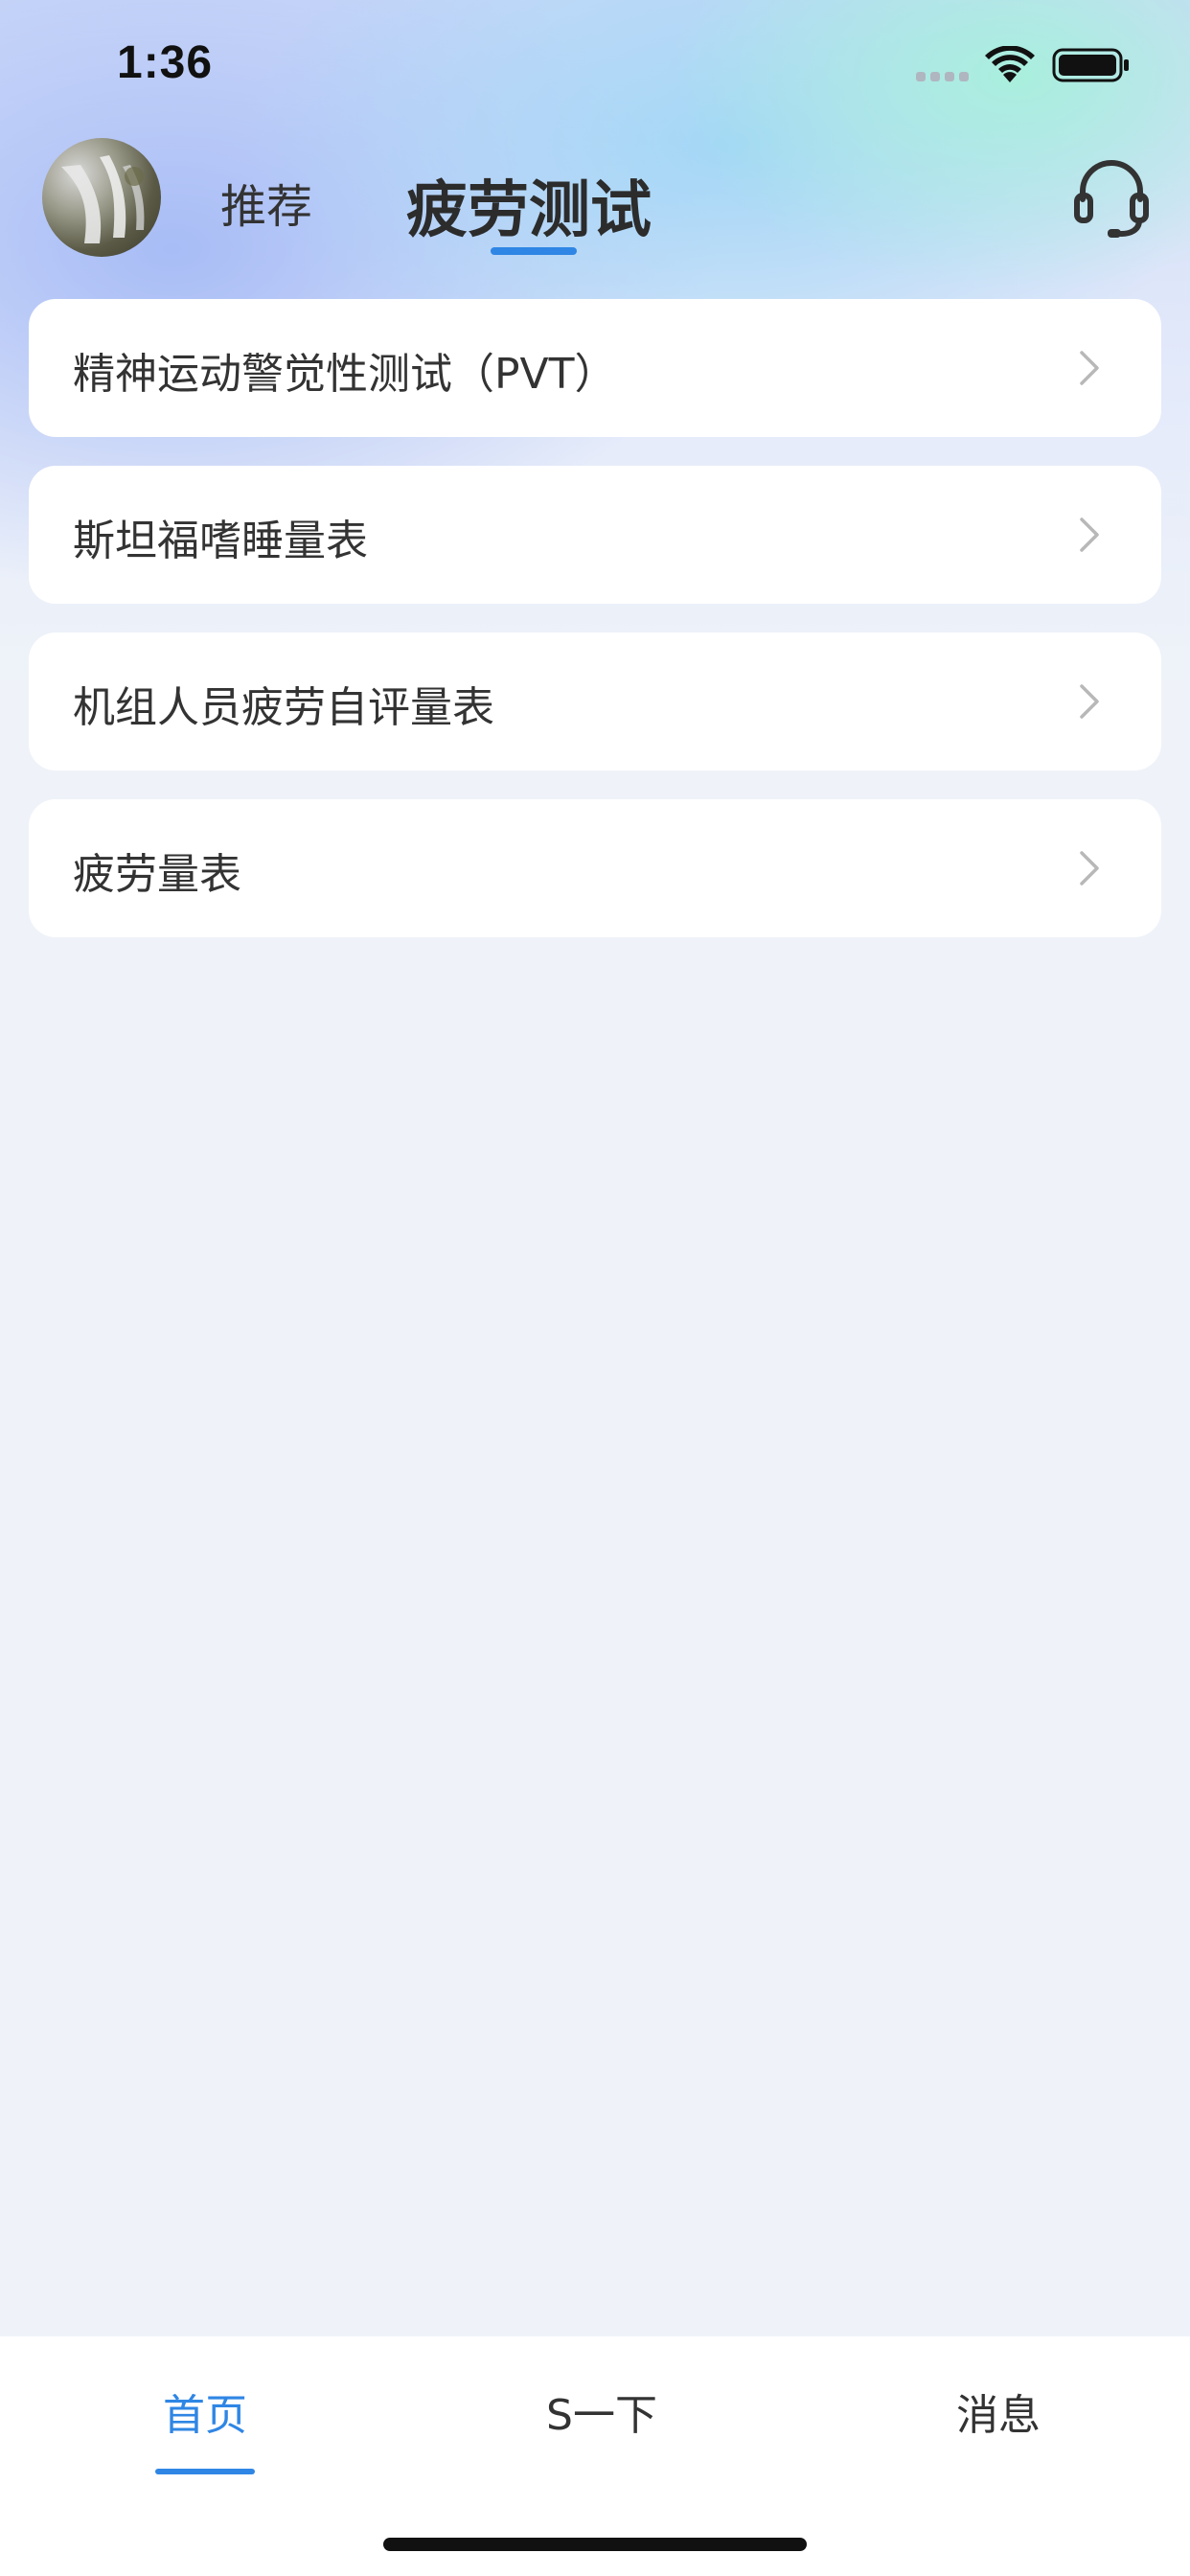  What do you see at coordinates (595, 701) in the screenshot?
I see `list-item-crew-fatigue-self-rating: 机组人员疲劳自评量表` at bounding box center [595, 701].